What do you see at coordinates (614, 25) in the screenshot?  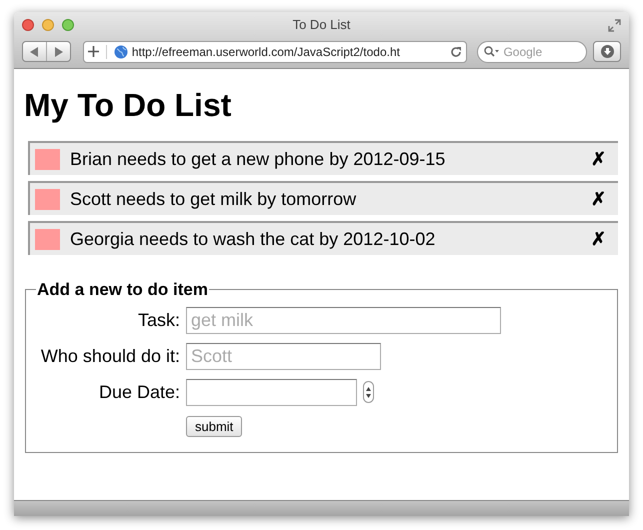 I see `fullscreen-icon` at bounding box center [614, 25].